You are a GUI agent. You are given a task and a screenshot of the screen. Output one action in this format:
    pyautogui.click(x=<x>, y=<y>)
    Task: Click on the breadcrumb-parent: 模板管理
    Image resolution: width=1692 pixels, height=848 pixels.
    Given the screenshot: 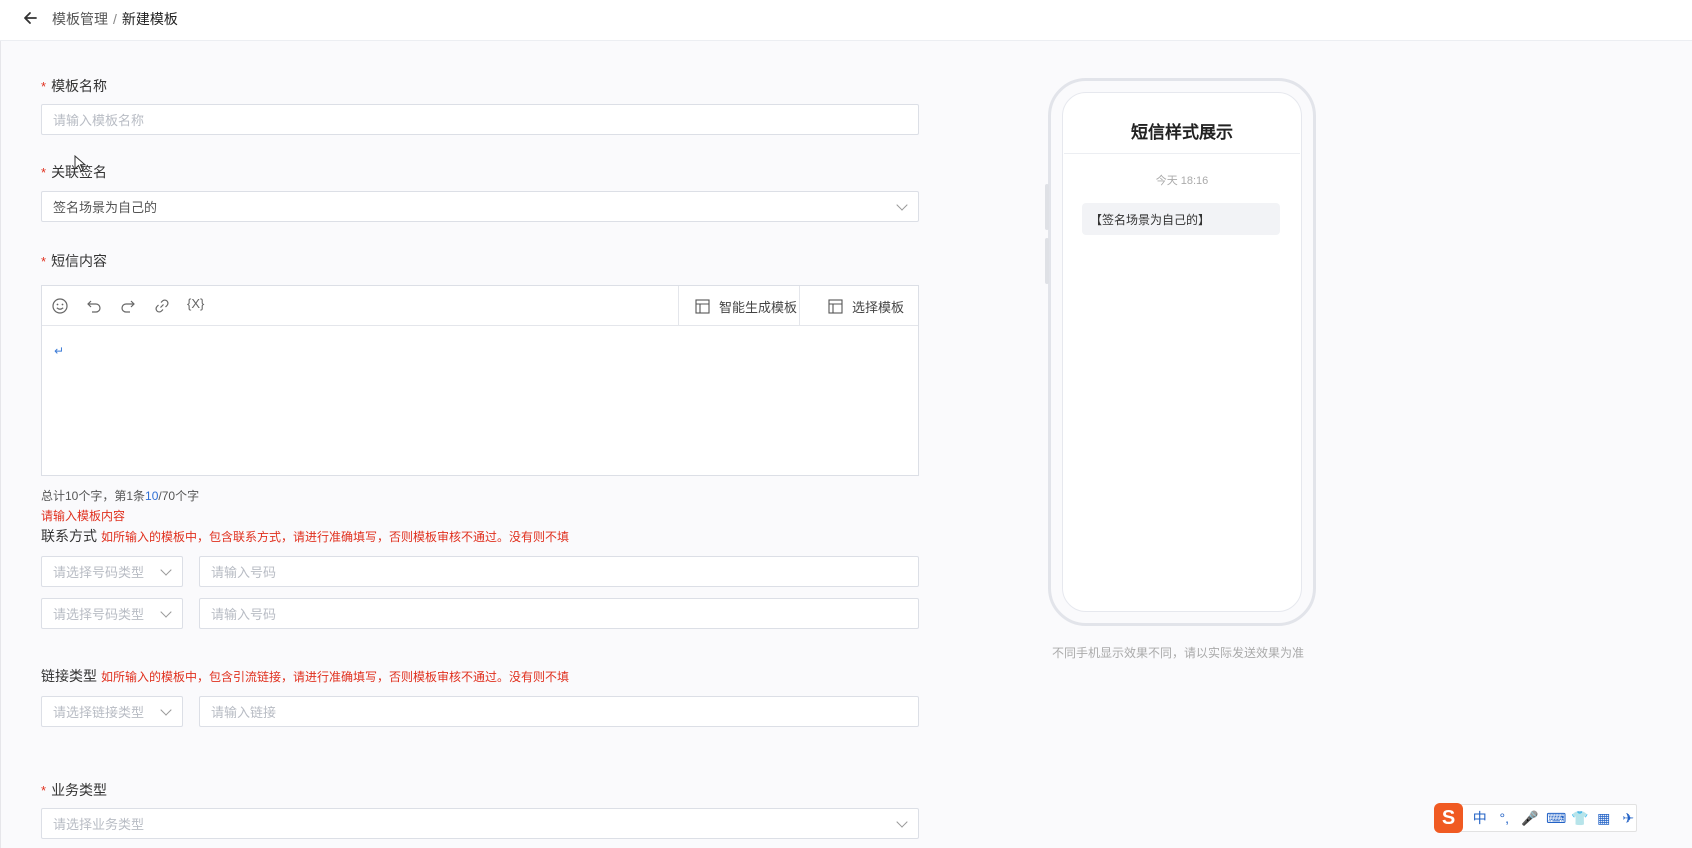 What is the action you would take?
    pyautogui.click(x=80, y=19)
    